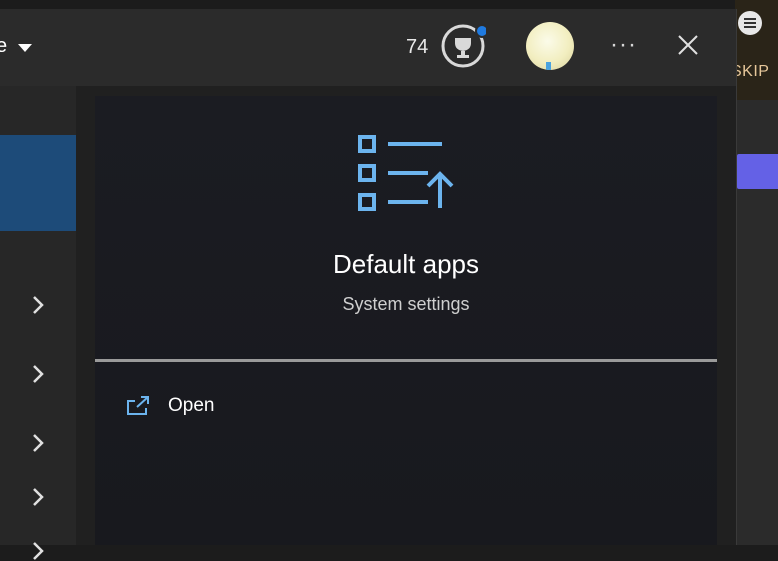 The height and width of the screenshot is (561, 778). What do you see at coordinates (406, 264) in the screenshot?
I see `app-title: Default apps` at bounding box center [406, 264].